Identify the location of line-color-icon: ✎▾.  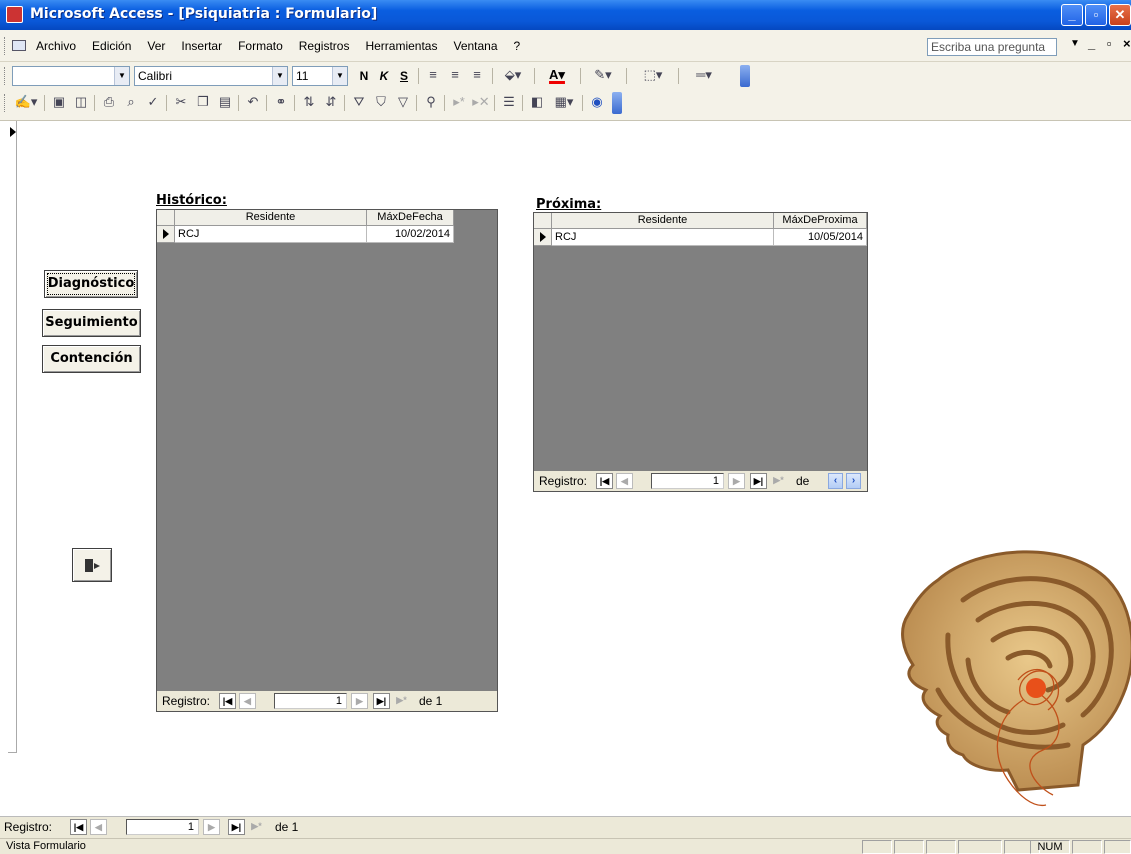
(603, 75).